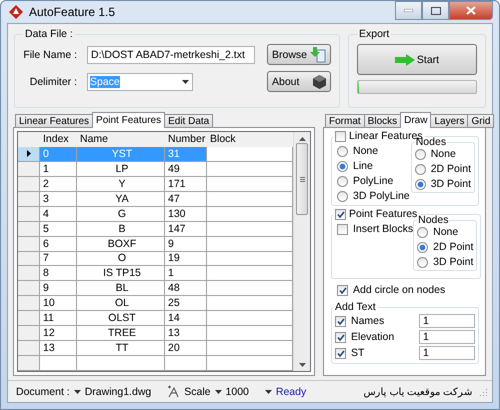 The height and width of the screenshot is (410, 500). I want to click on table-cell: 49, so click(186, 169).